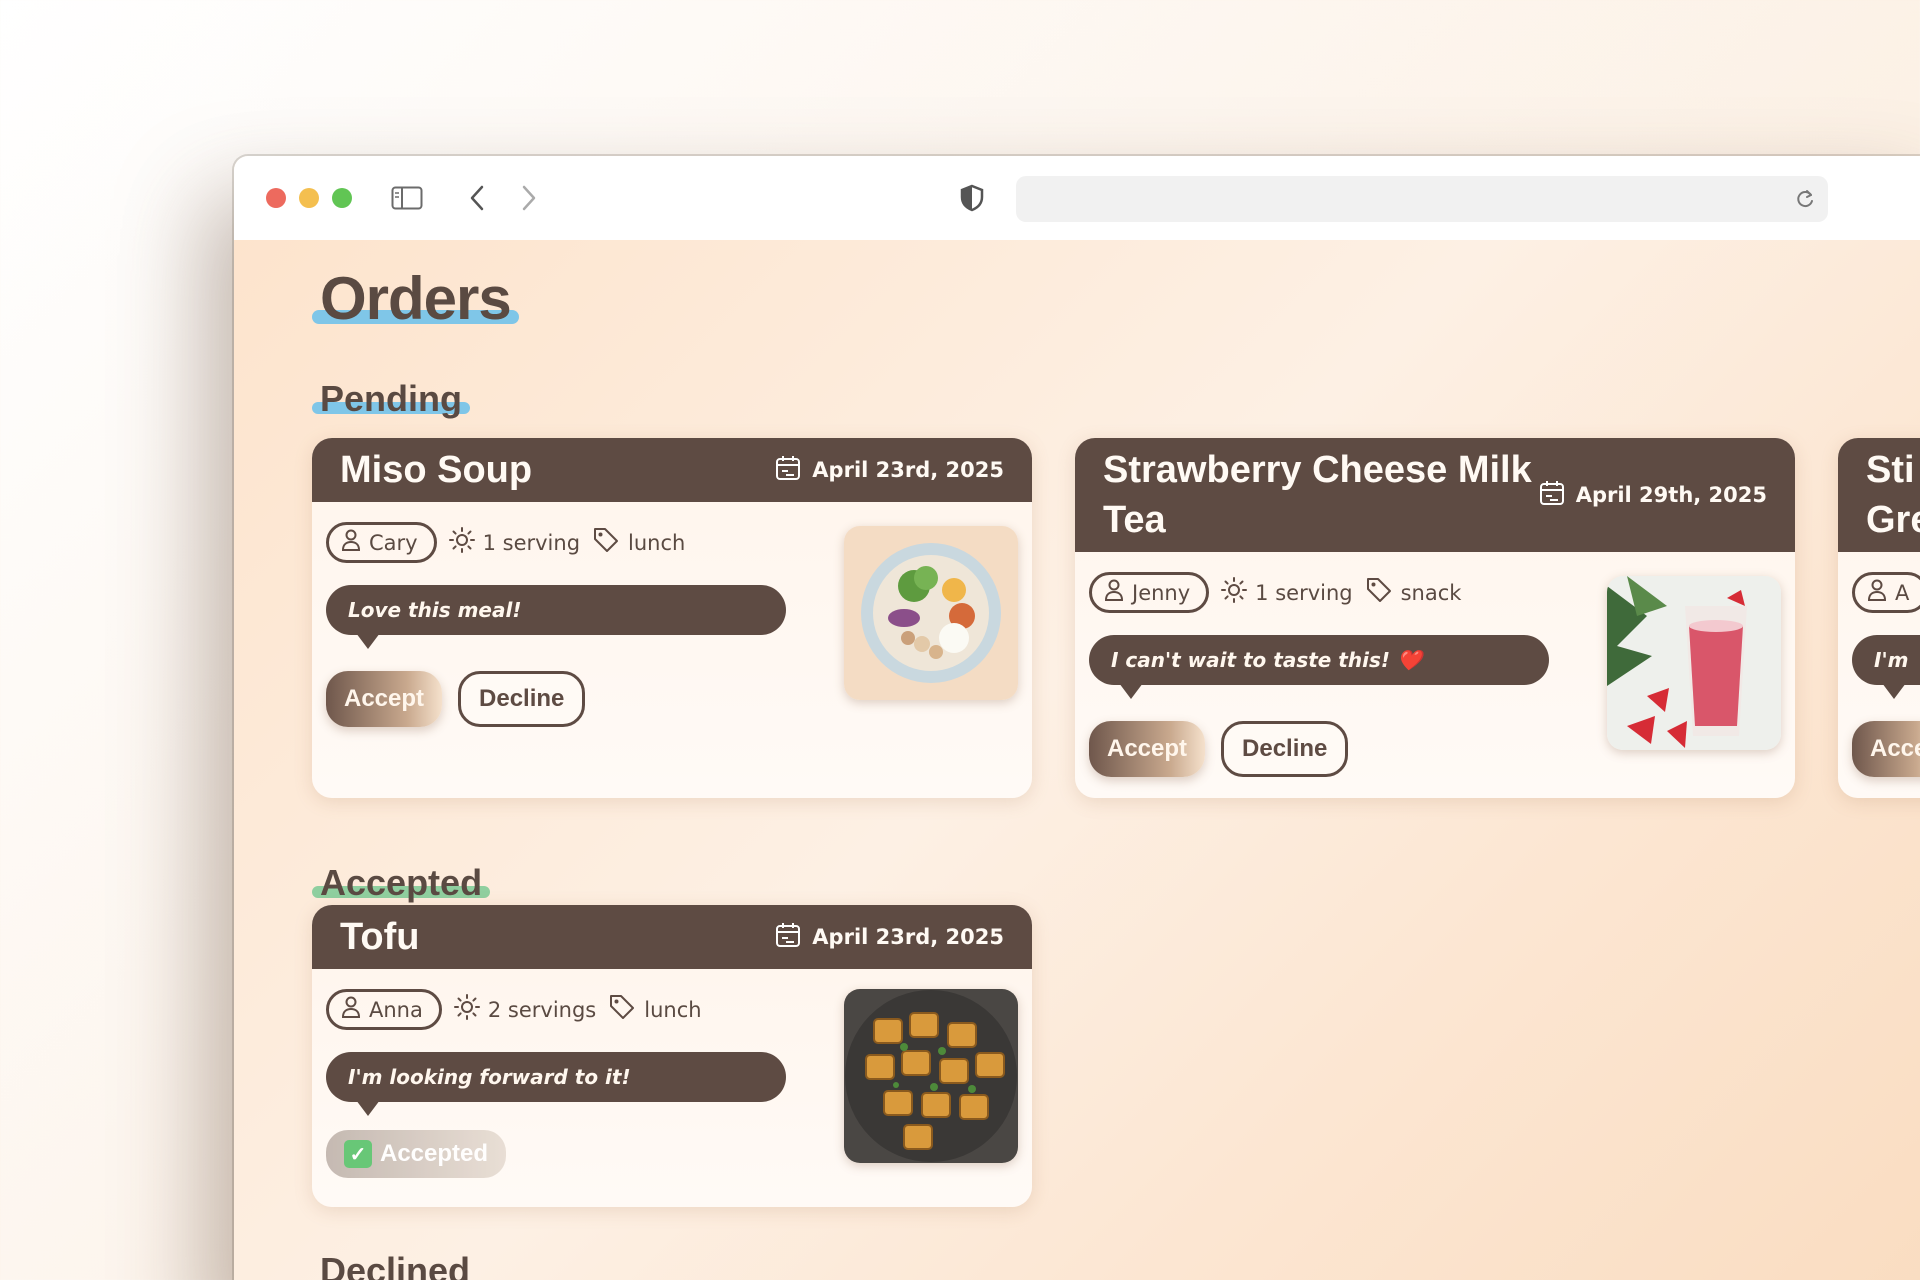 The image size is (1920, 1280). I want to click on servings: 2 servings, so click(524, 1009).